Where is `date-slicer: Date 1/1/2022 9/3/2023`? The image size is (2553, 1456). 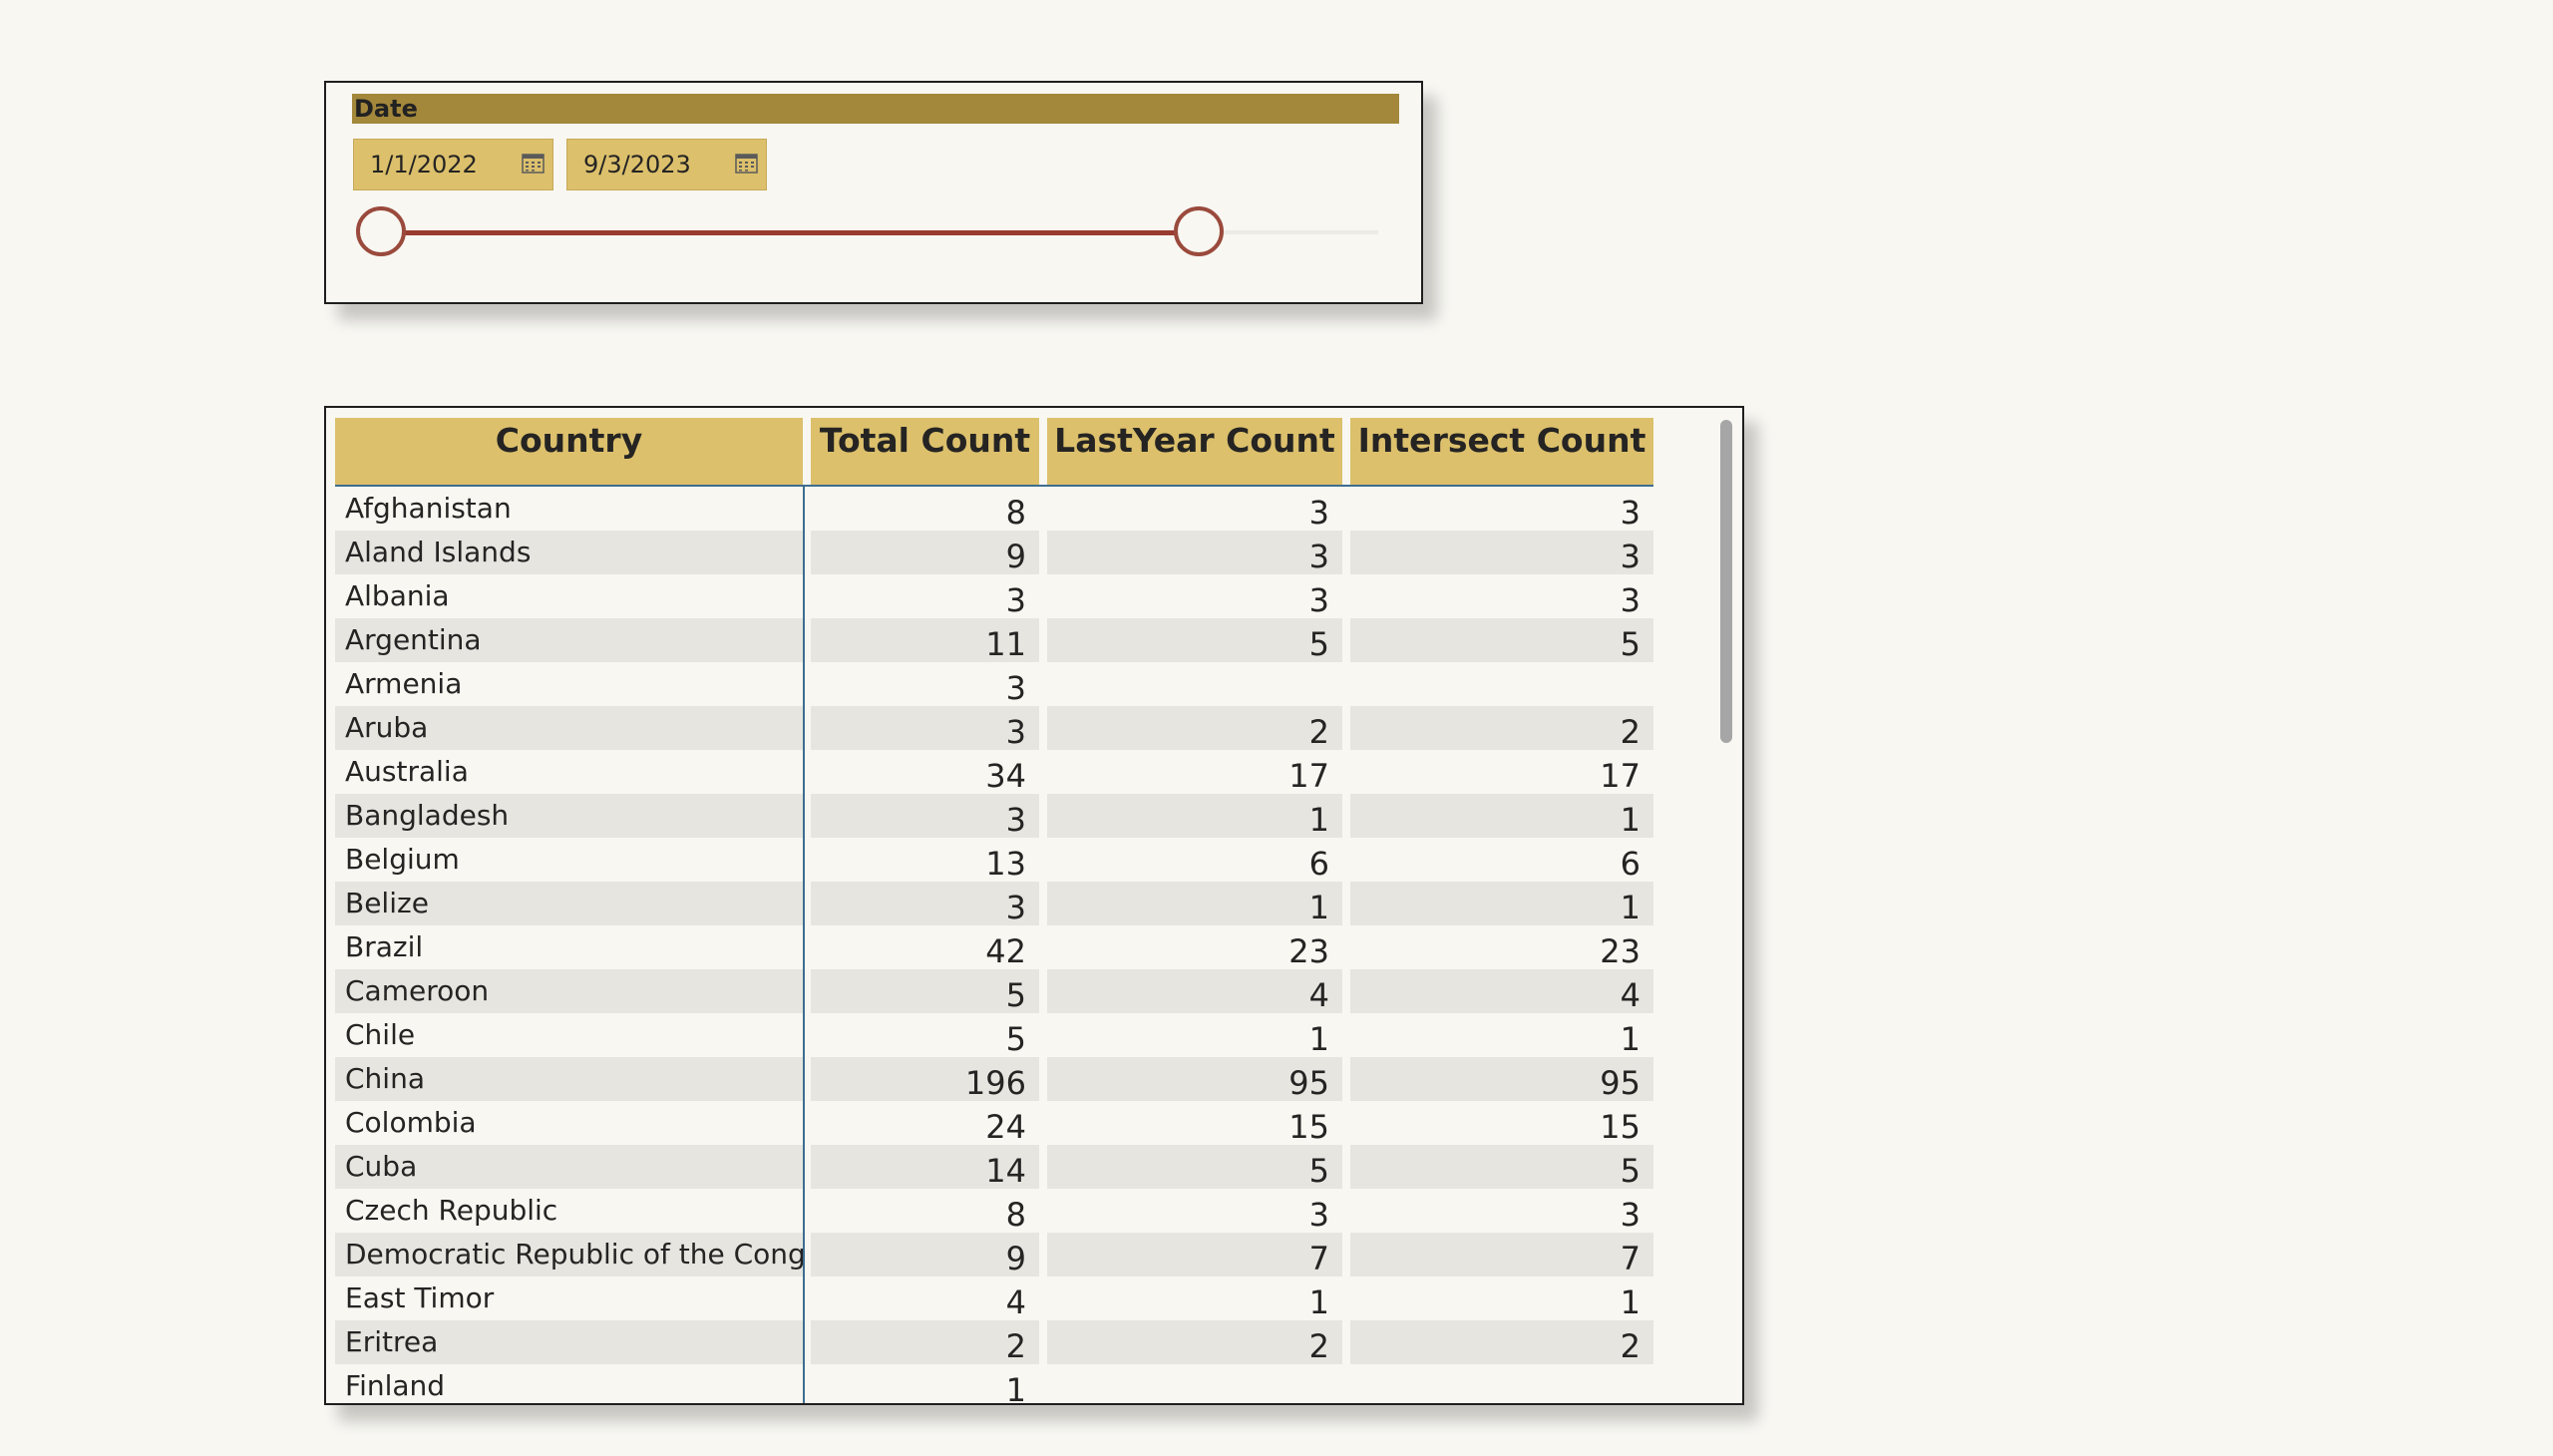
date-slicer: Date 1/1/2022 9/3/2023 is located at coordinates (874, 192).